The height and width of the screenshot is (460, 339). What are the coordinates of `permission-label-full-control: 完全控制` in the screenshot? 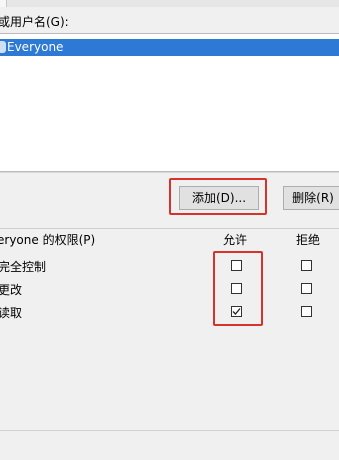 It's located at (23, 267).